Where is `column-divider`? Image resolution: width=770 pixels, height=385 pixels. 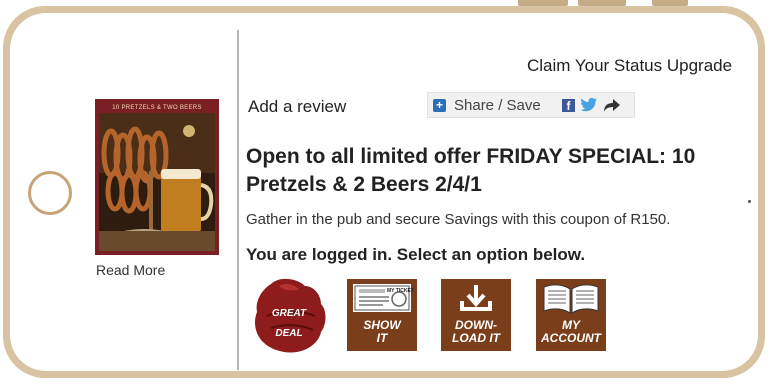 column-divider is located at coordinates (238, 200).